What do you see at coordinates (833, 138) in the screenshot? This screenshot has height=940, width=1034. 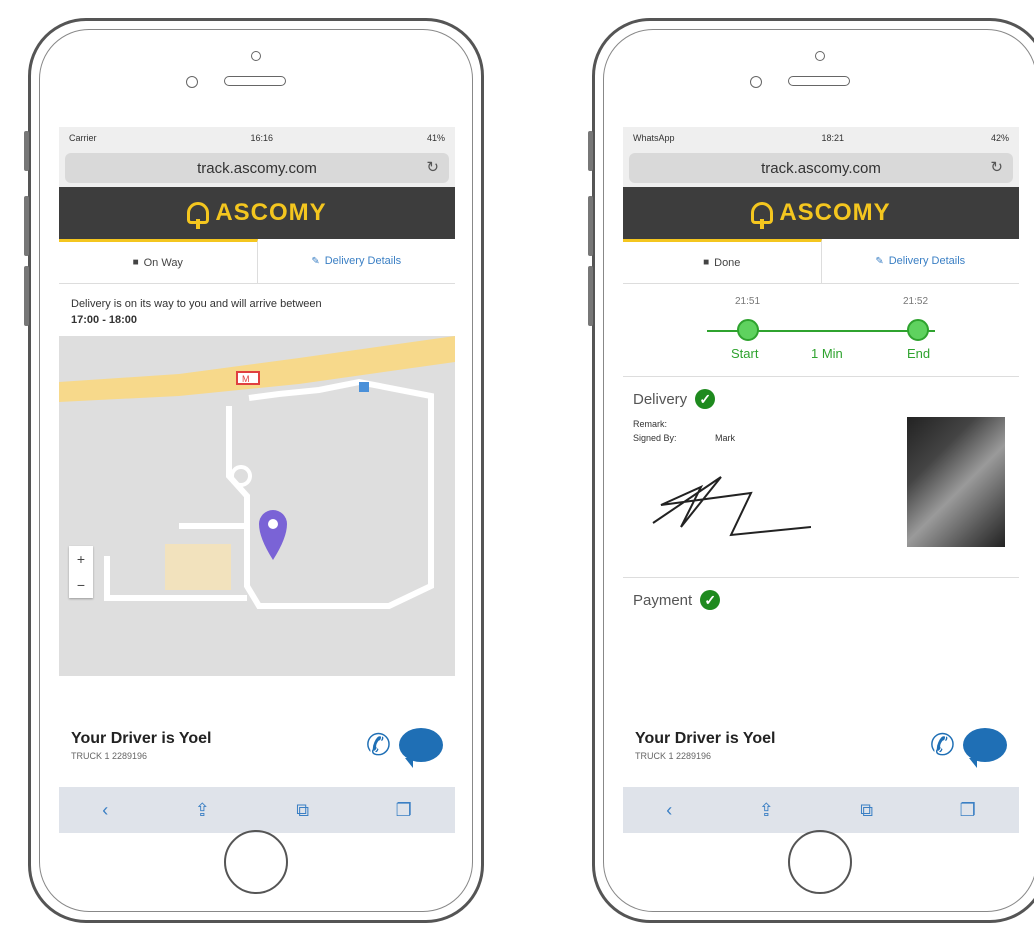 I see `clock: 18:21` at bounding box center [833, 138].